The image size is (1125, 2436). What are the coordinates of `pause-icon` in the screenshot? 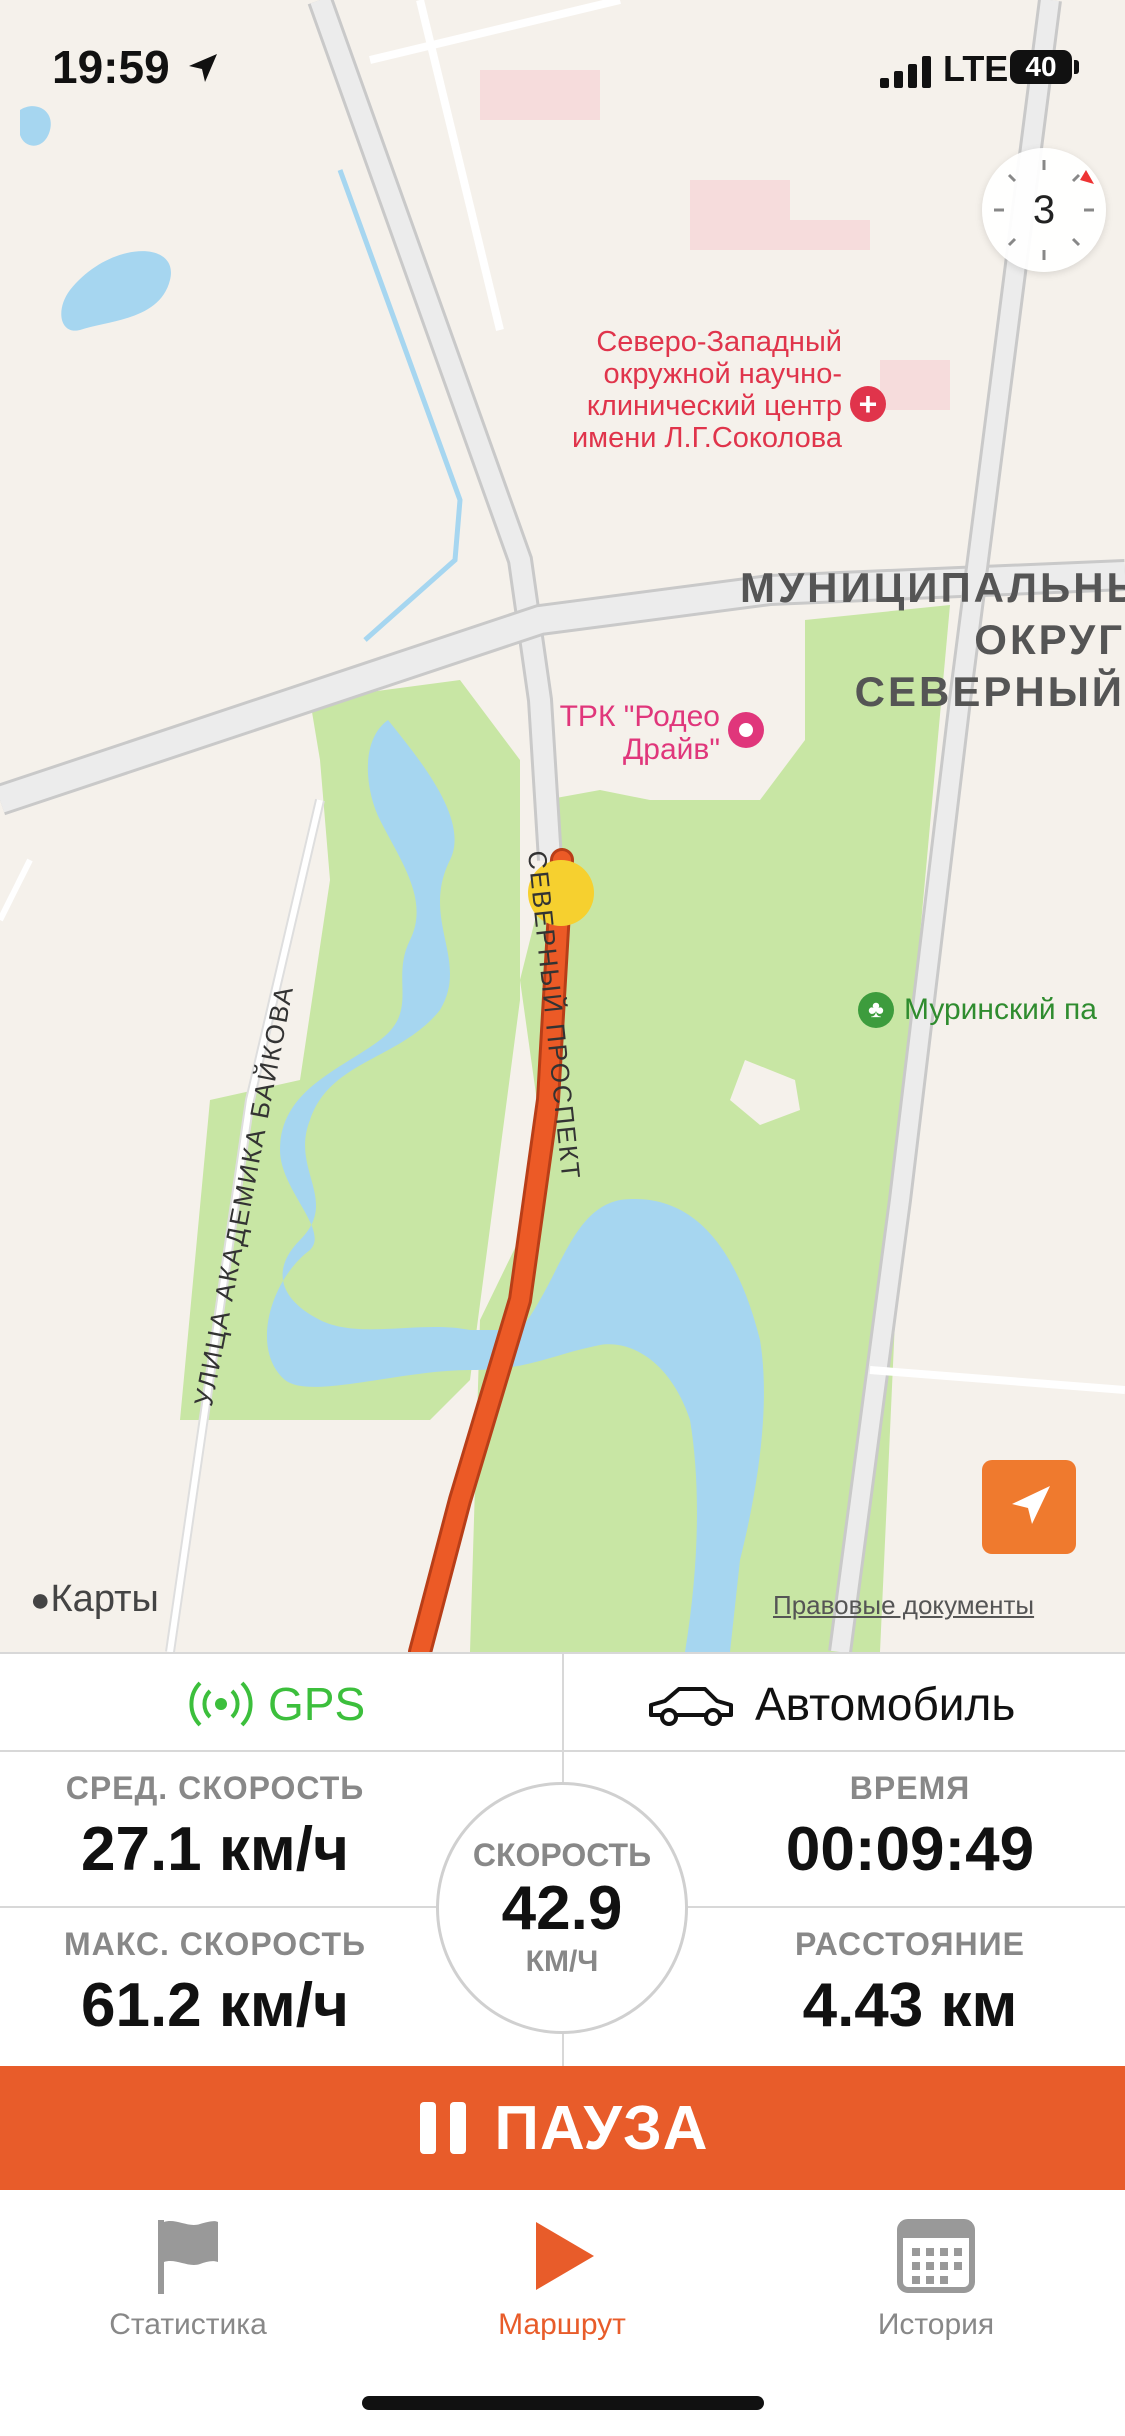 It's located at (443, 2128).